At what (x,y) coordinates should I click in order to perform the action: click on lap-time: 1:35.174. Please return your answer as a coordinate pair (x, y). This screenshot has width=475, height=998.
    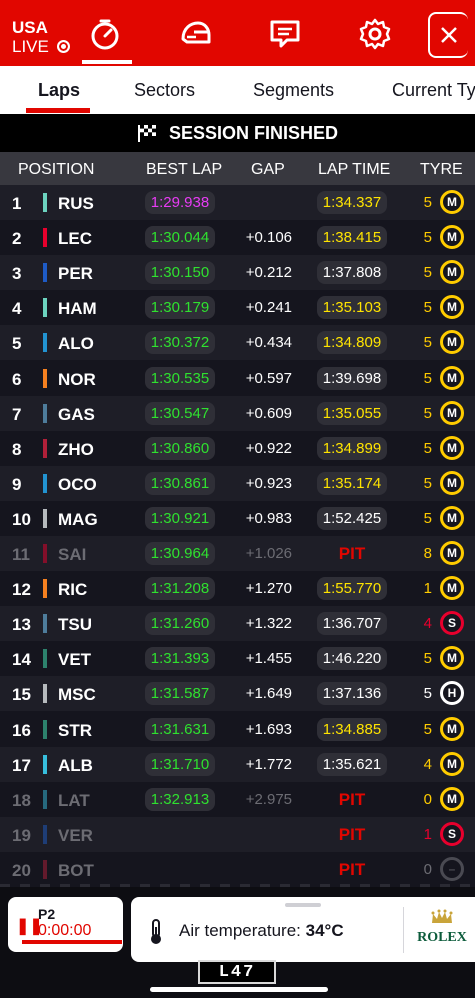
    Looking at the image, I should click on (352, 483).